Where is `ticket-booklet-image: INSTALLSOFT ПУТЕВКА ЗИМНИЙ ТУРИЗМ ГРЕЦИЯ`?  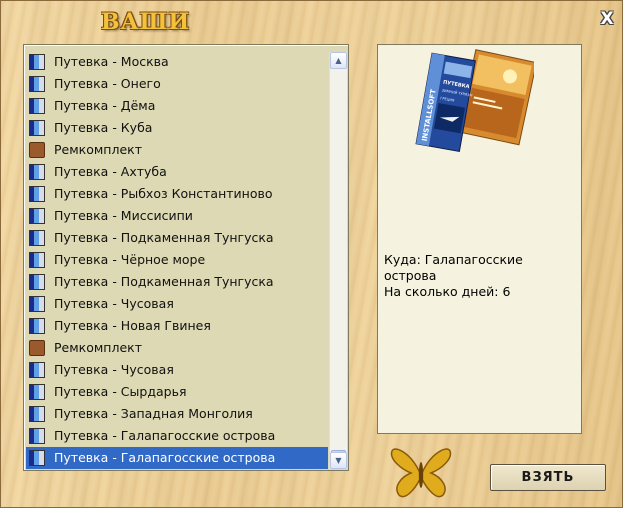
ticket-booklet-image: INSTALLSOFT ПУТЕВКА ЗИМНИЙ ТУРИЗМ ГРЕЦИЯ is located at coordinates (474, 100).